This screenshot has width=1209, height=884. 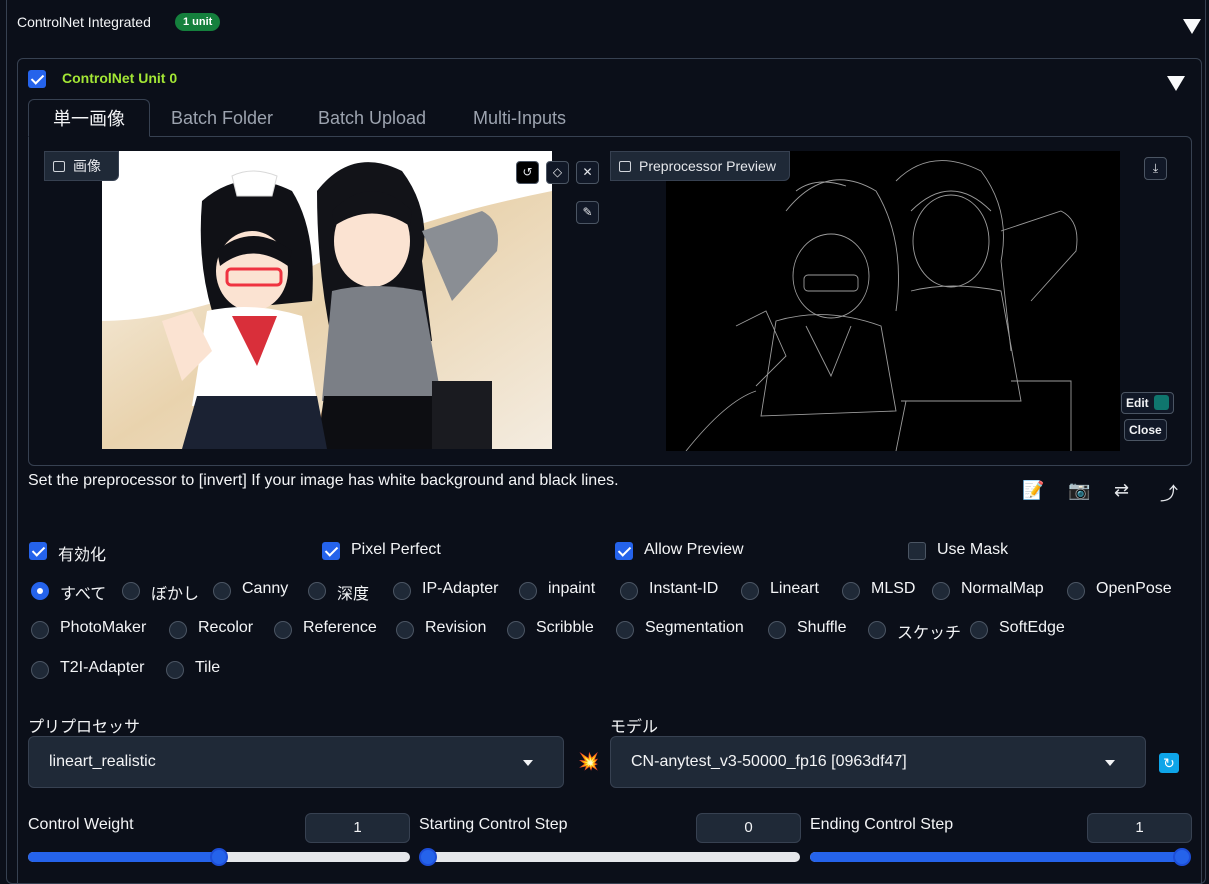 What do you see at coordinates (455, 628) in the screenshot?
I see `radio-label: Revision` at bounding box center [455, 628].